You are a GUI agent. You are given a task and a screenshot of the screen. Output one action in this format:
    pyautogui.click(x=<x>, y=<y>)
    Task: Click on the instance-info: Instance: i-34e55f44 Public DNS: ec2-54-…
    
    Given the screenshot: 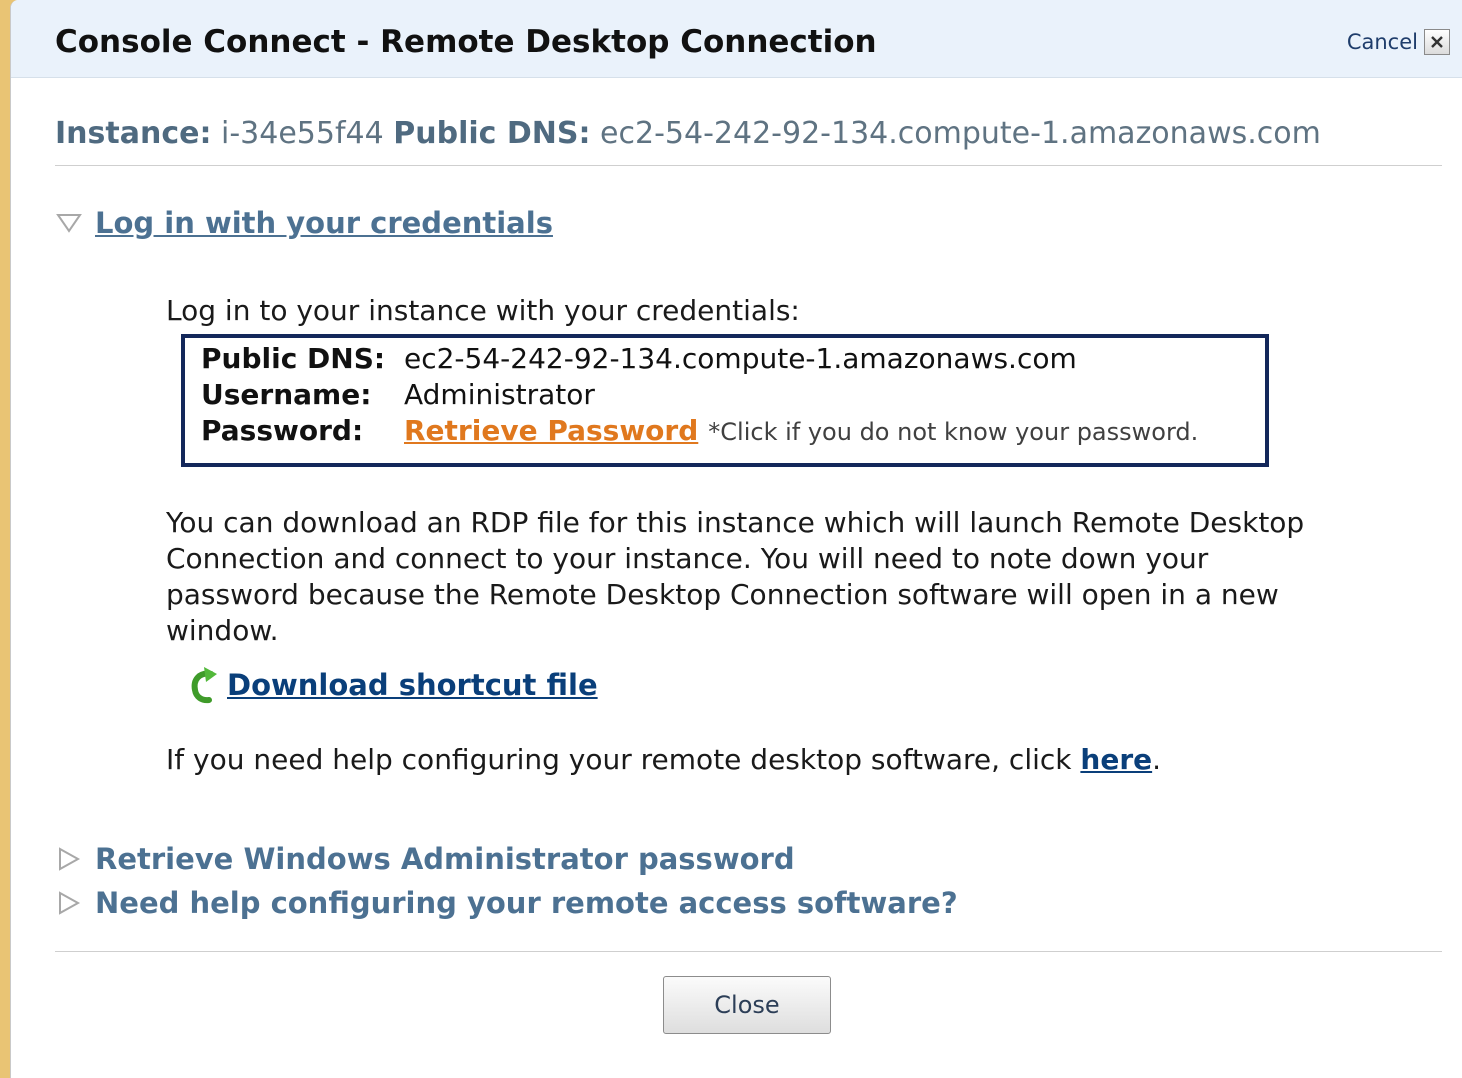 What is the action you would take?
    pyautogui.click(x=688, y=133)
    